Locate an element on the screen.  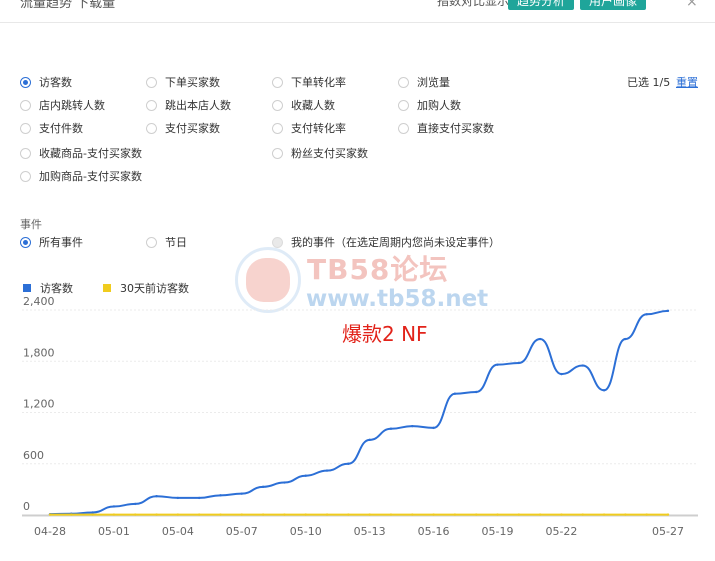
x-tick-label: 05-13 is located at coordinates (370, 531).